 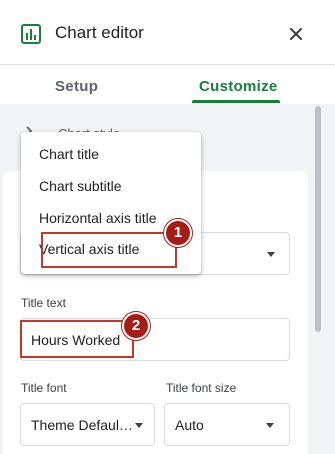 What do you see at coordinates (99, 32) in the screenshot?
I see `page-title: Chart editor` at bounding box center [99, 32].